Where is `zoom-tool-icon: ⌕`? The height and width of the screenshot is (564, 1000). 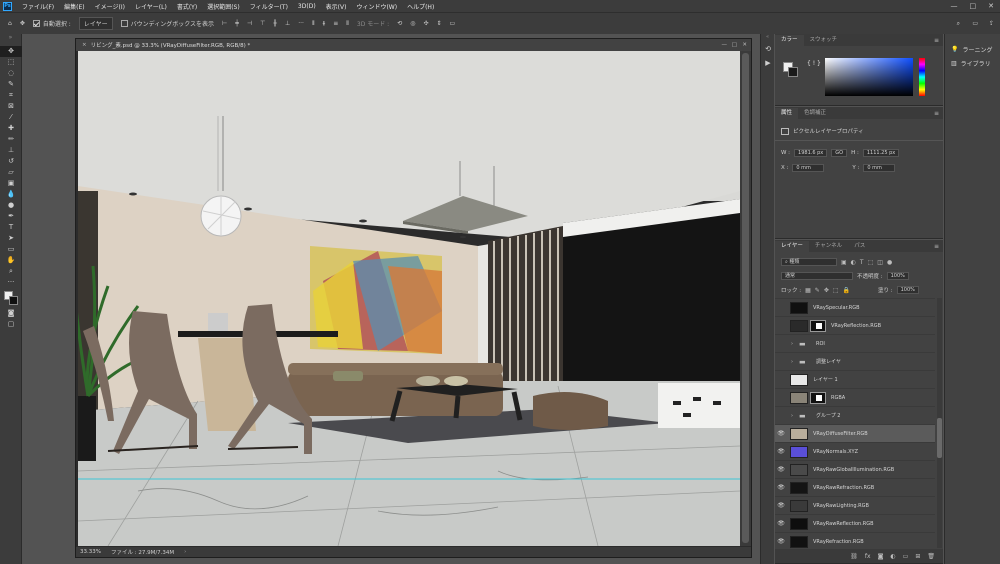 zoom-tool-icon: ⌕ is located at coordinates (11, 271).